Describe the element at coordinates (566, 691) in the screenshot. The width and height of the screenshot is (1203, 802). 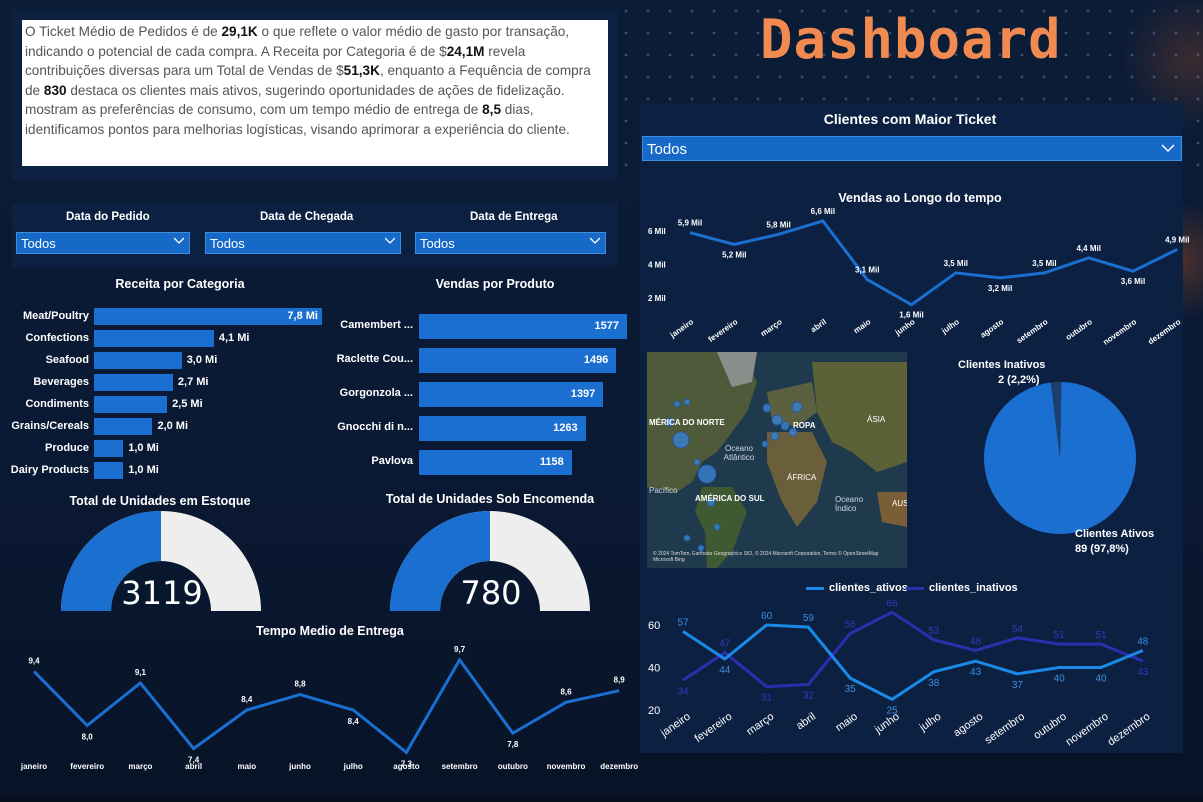
I see `entrega-data-label: 8,6` at that location.